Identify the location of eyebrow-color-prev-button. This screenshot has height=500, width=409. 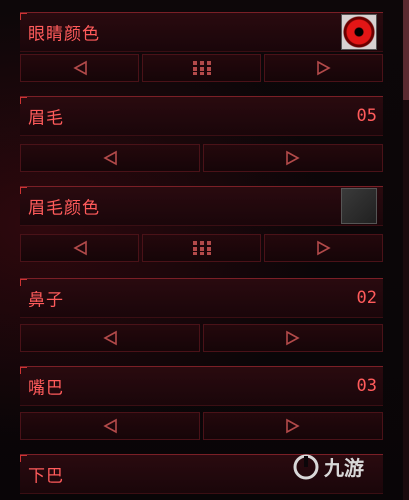
(79, 248).